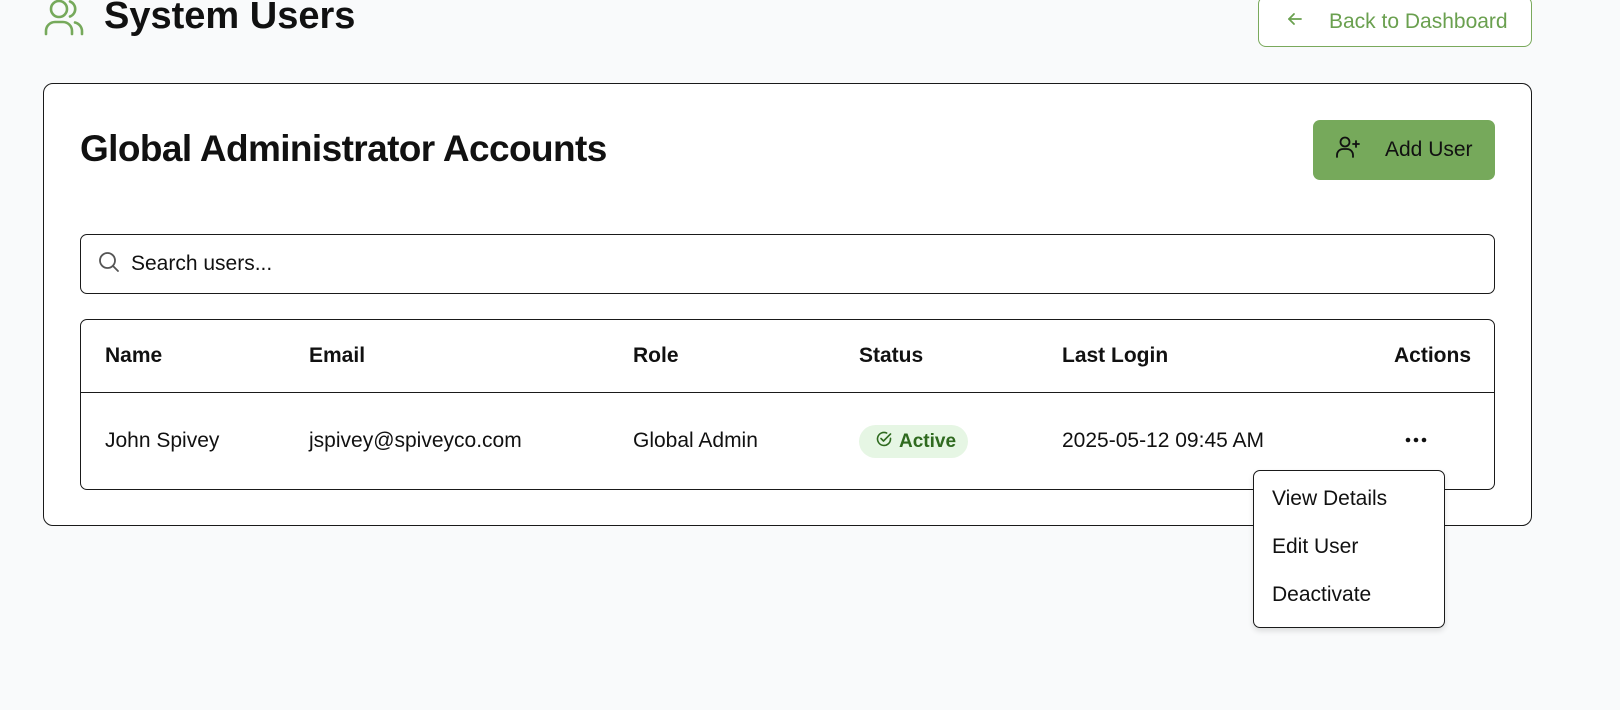 This screenshot has height=710, width=1620. Describe the element at coordinates (109, 264) in the screenshot. I see `search-icon` at that location.